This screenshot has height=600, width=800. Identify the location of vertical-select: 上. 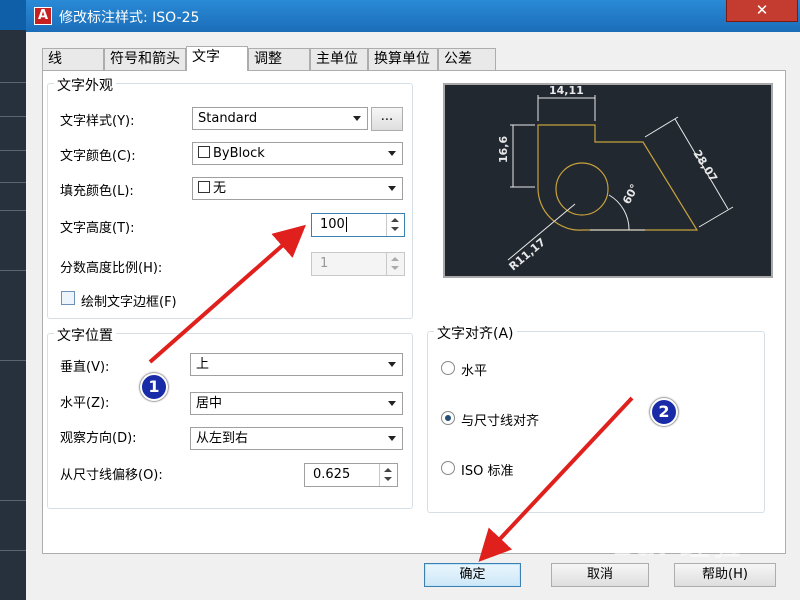
(296, 364).